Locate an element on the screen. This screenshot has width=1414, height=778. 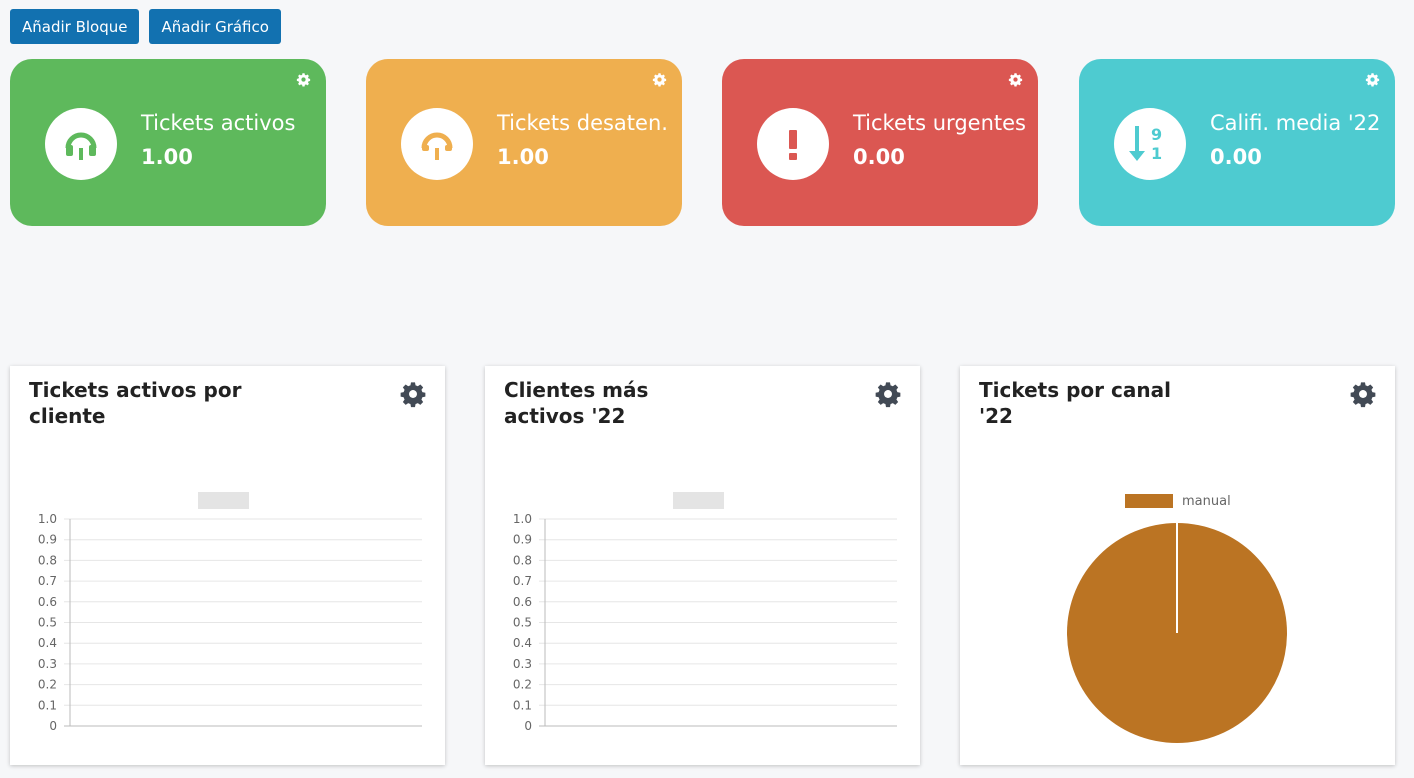
svg-text: 1 is located at coordinates (1156, 153).